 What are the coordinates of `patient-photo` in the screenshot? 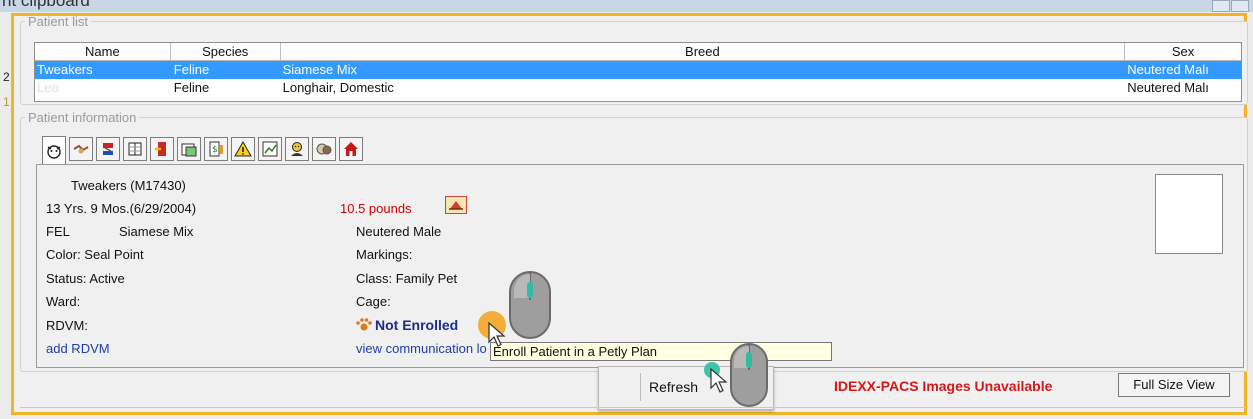 It's located at (1189, 214).